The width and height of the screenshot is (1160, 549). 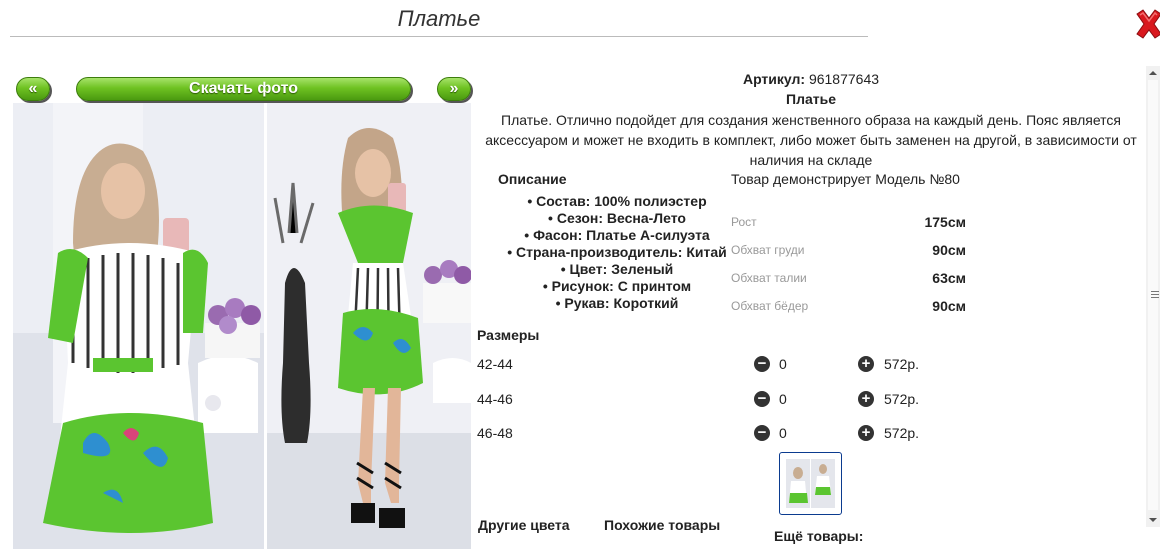 I want to click on scroll-thumb, so click(x=1153, y=295).